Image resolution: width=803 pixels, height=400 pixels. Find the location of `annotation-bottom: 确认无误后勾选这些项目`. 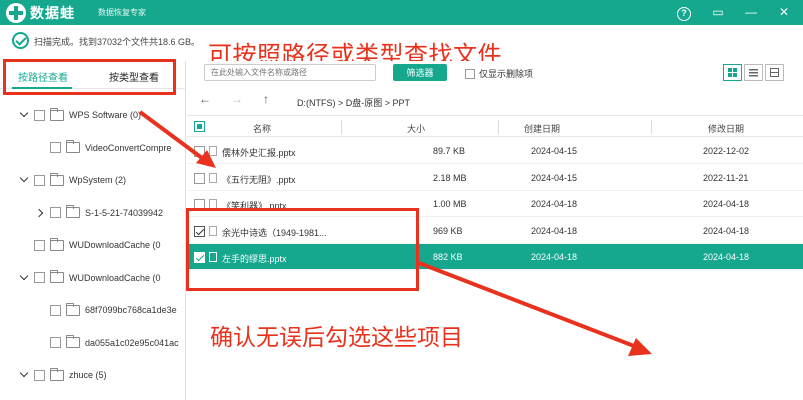

annotation-bottom: 确认无误后勾选这些项目 is located at coordinates (336, 337).